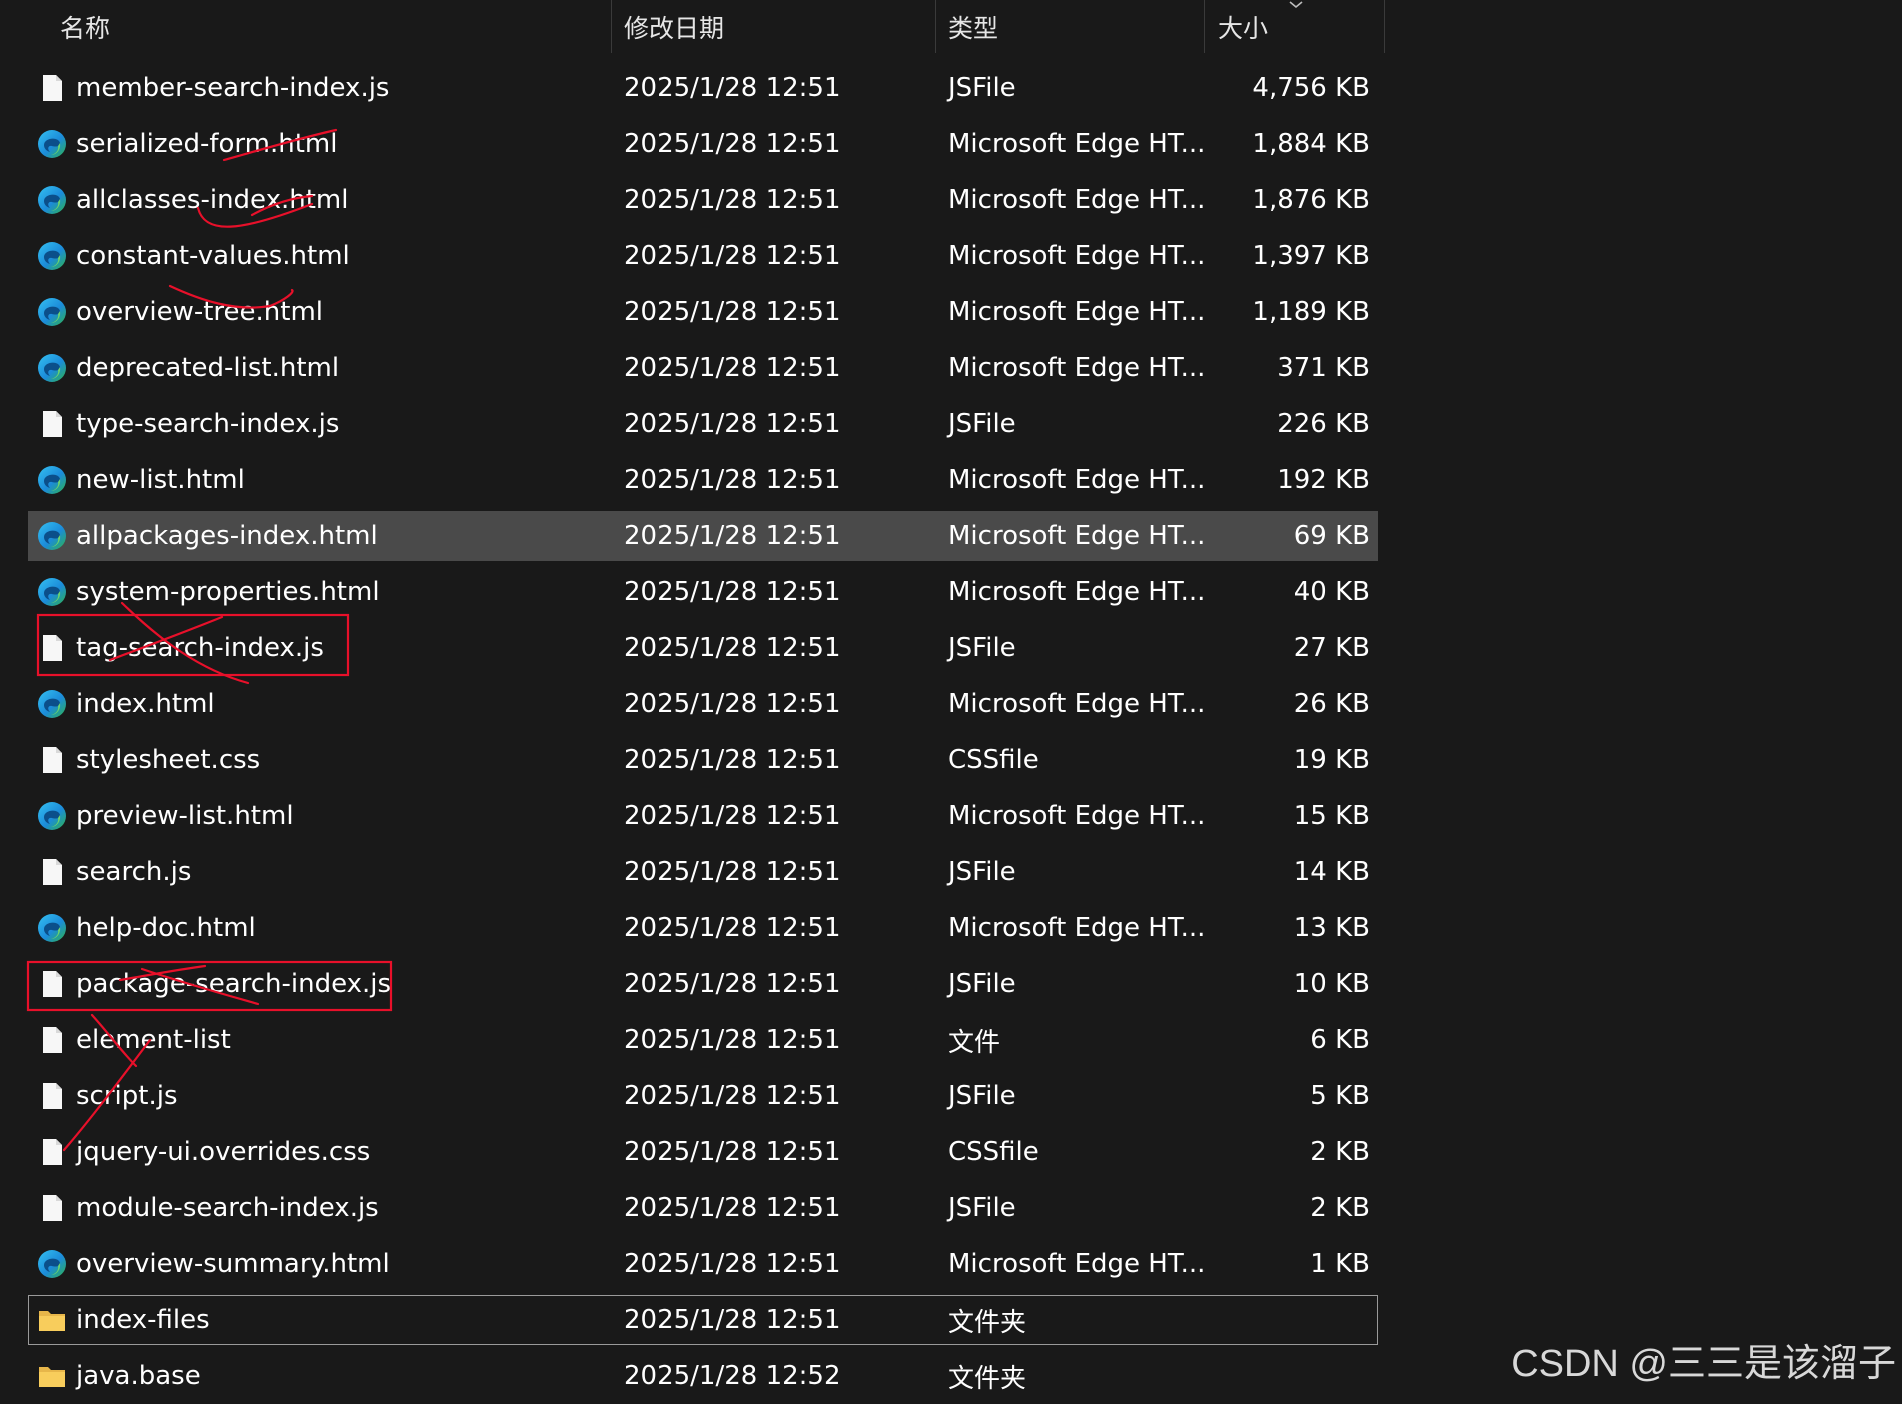 The width and height of the screenshot is (1902, 1404). What do you see at coordinates (692, 872) in the screenshot?
I see `file-row: search.js 2025/1/28 12:51 JSFile 14 KB` at bounding box center [692, 872].